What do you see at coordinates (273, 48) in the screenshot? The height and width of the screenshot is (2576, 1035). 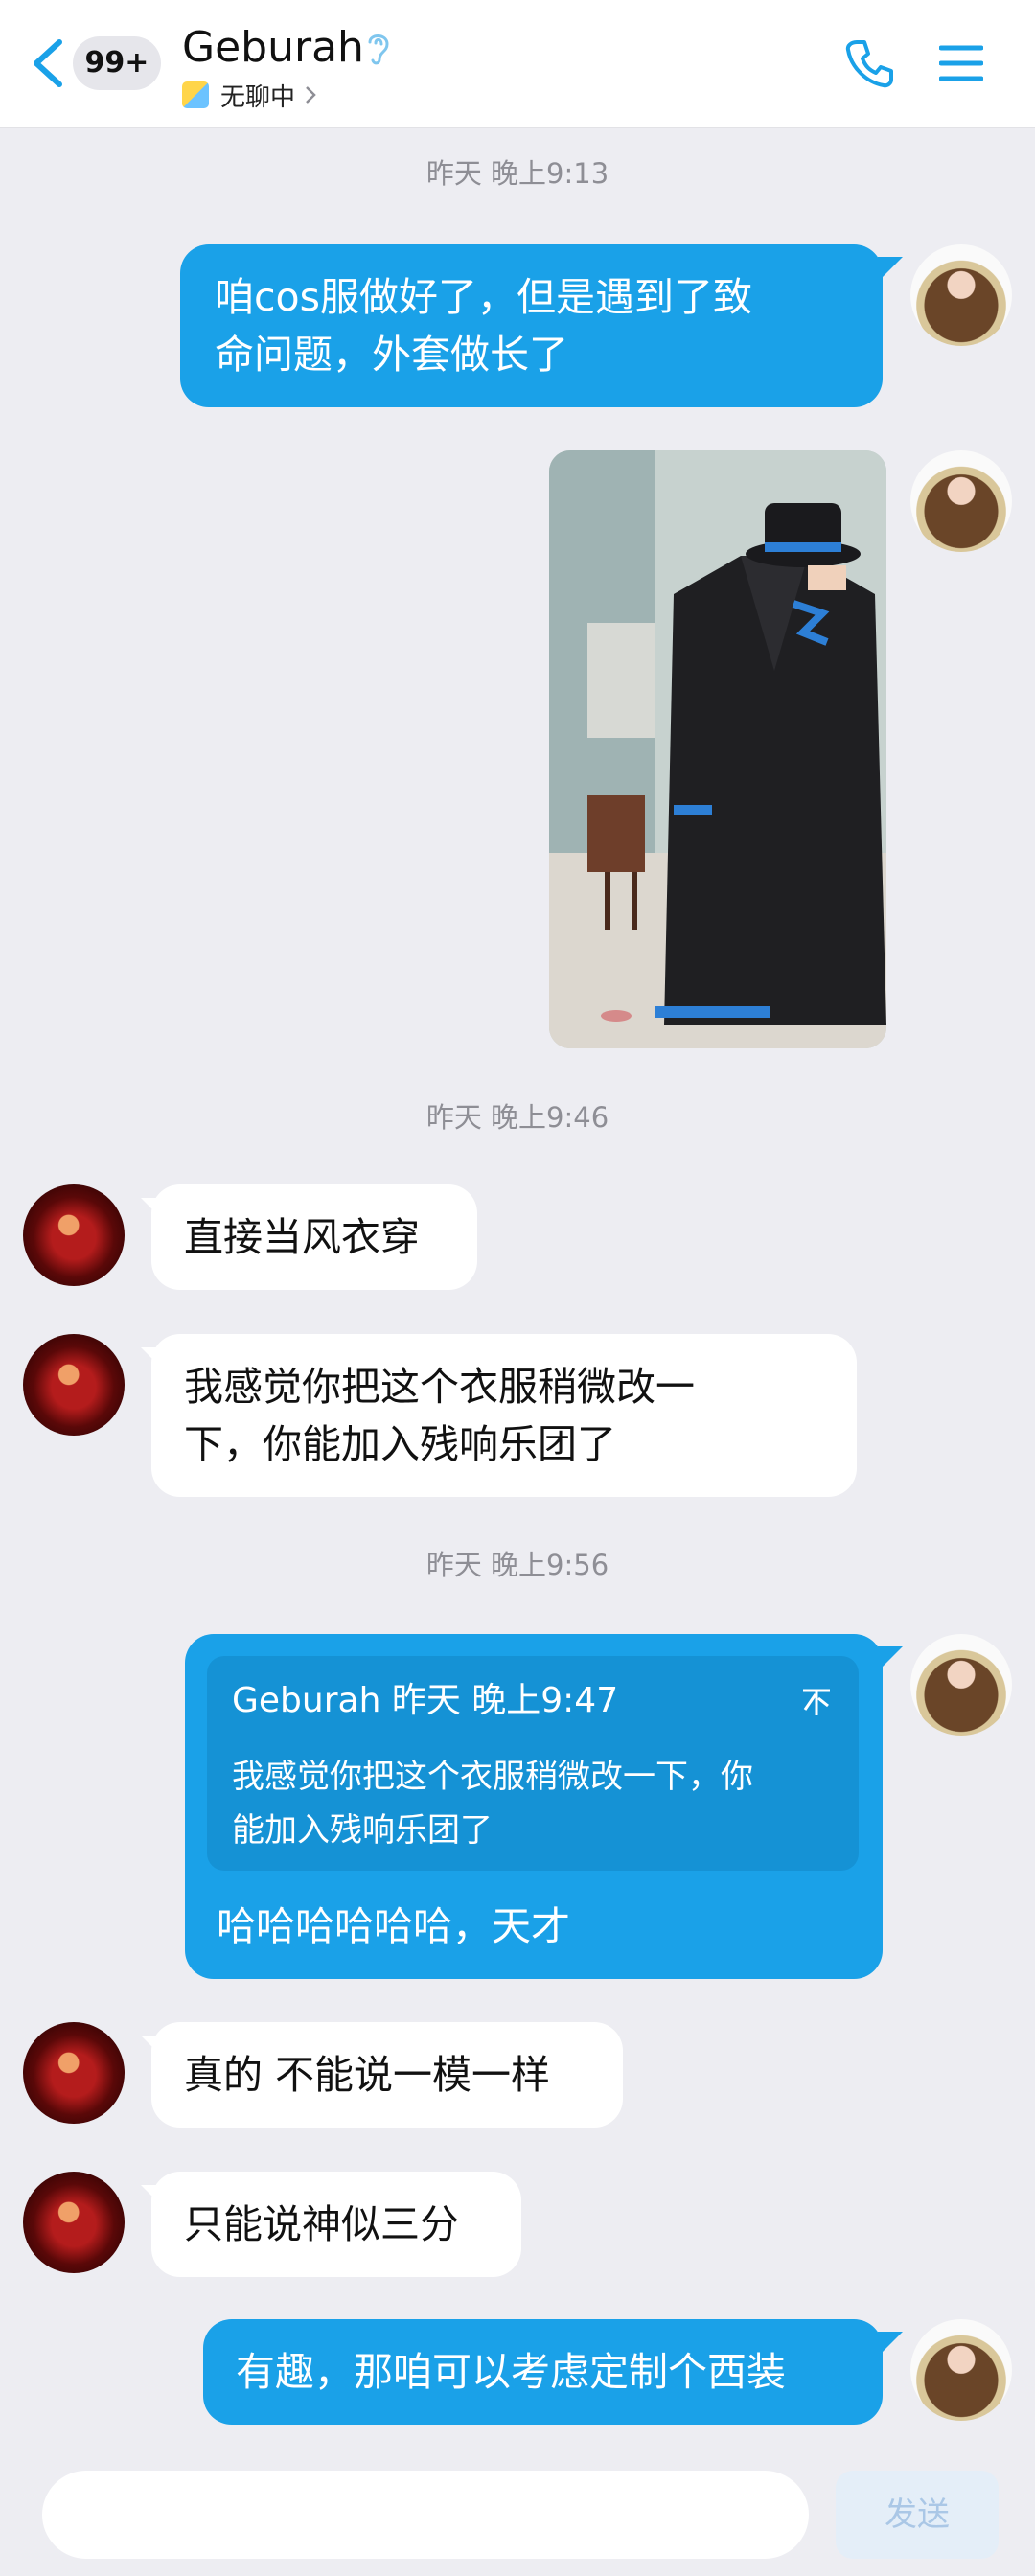 I see `contact-name: Geburah` at bounding box center [273, 48].